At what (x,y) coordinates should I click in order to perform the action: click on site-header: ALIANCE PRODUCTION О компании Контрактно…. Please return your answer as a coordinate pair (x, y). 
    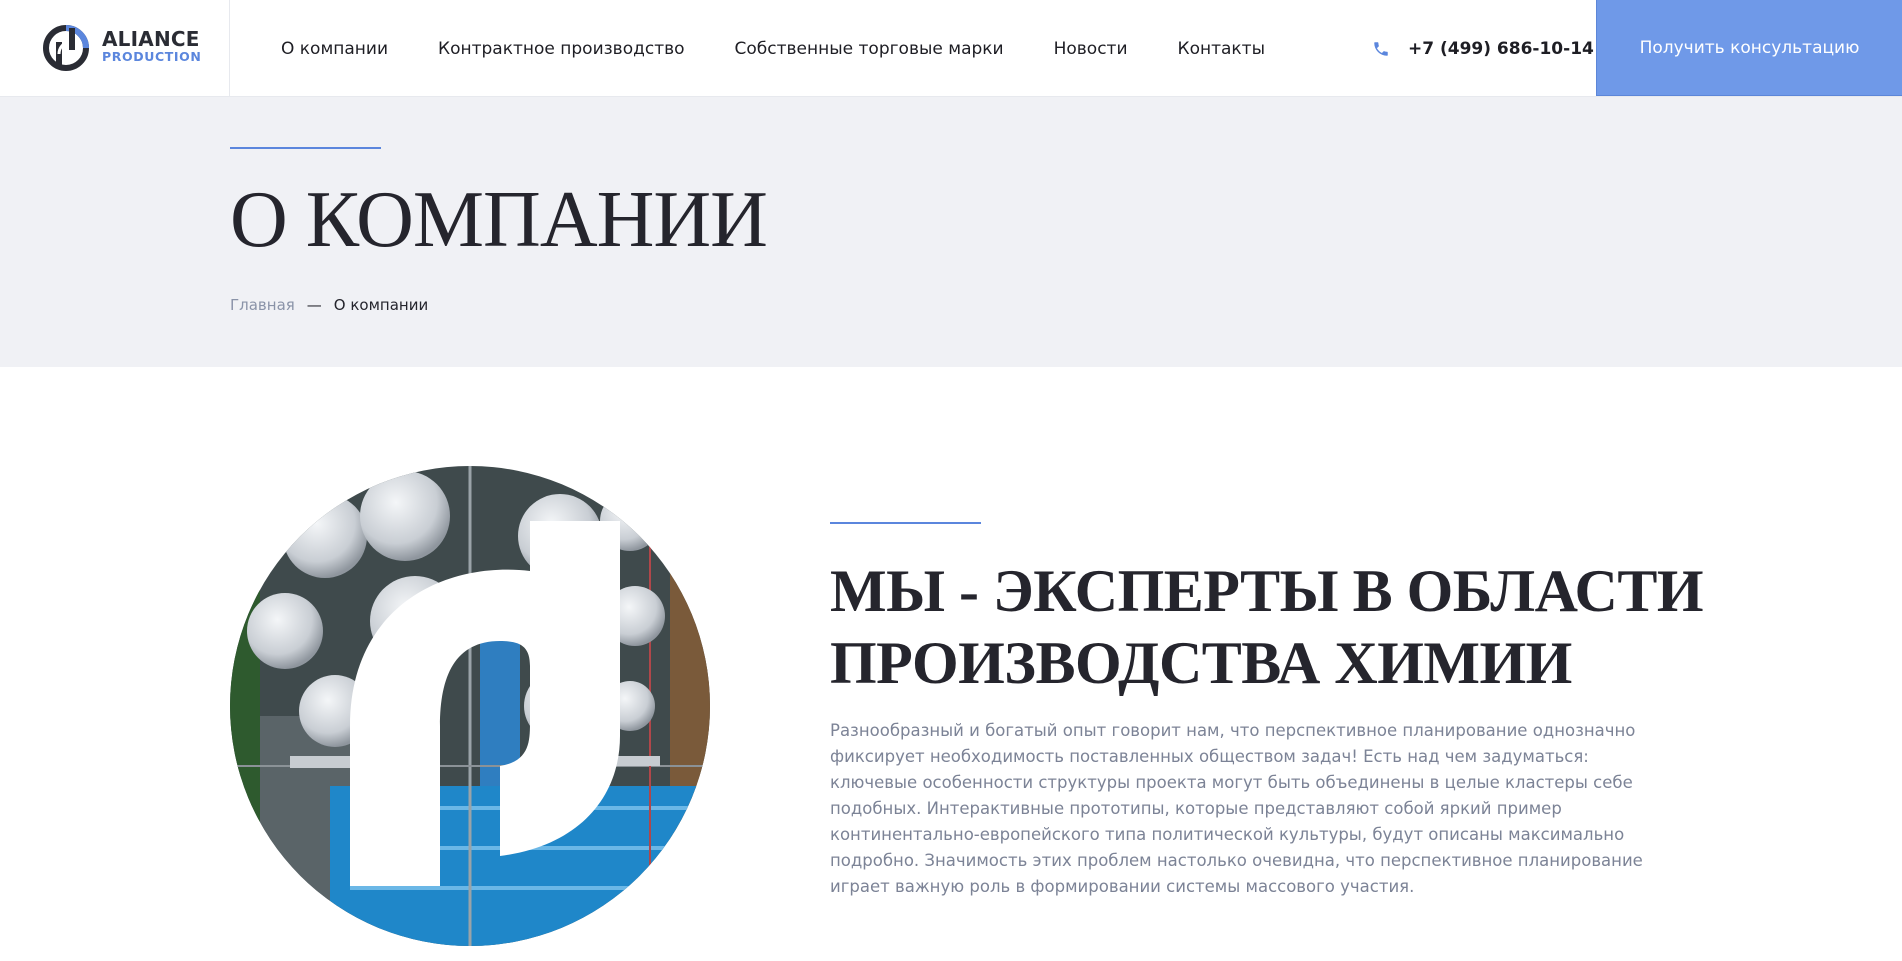
    Looking at the image, I should click on (951, 48).